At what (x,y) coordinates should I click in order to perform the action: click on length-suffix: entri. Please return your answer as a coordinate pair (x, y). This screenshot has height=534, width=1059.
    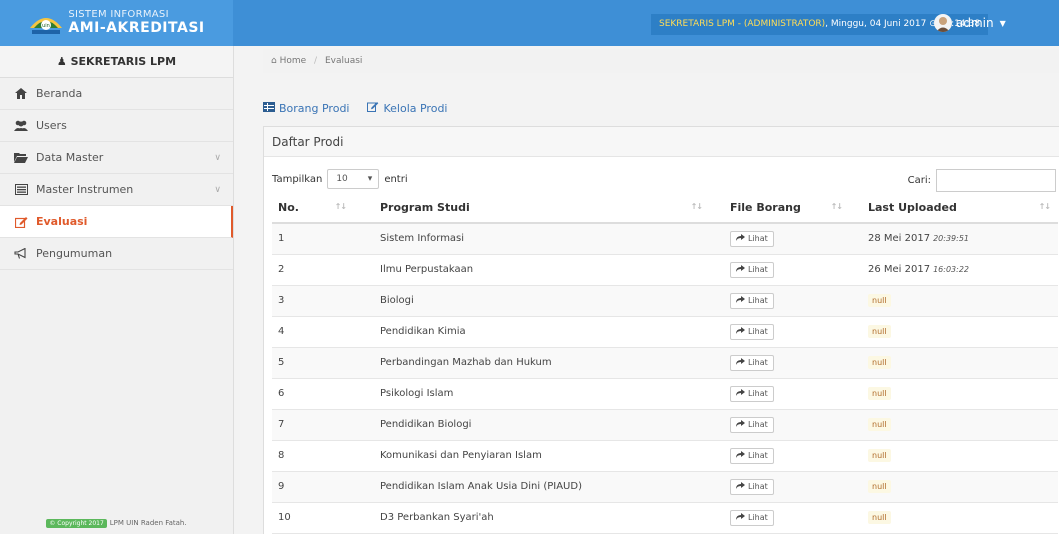
    Looking at the image, I should click on (396, 179).